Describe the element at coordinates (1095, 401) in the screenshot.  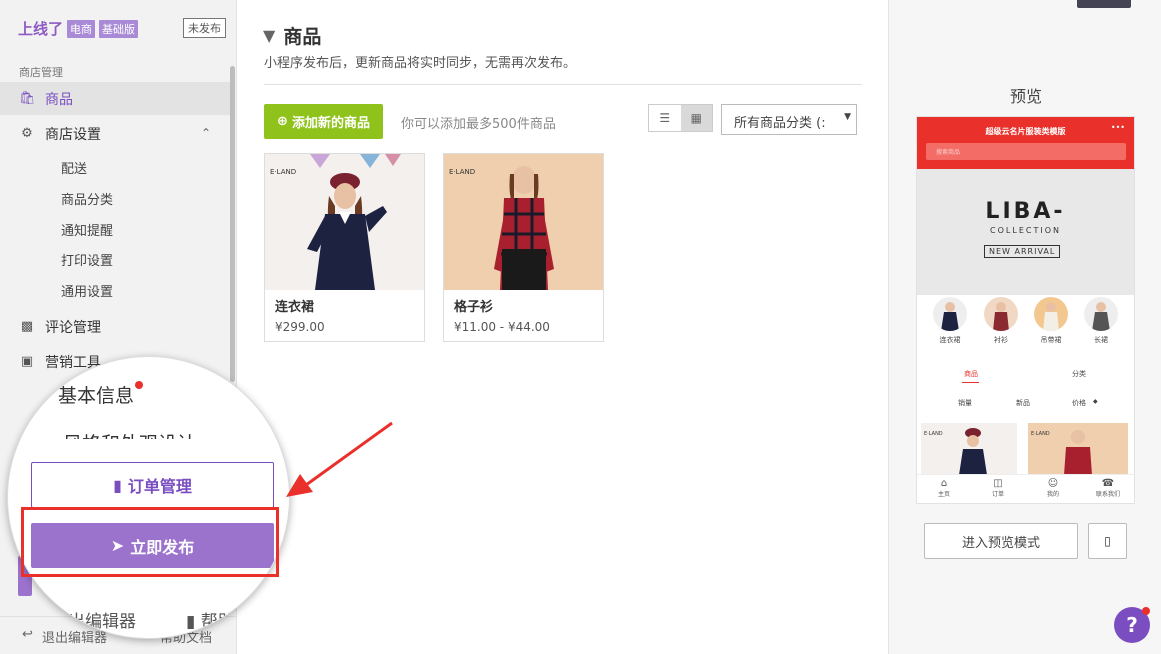
I see `sort-icon: ◆` at that location.